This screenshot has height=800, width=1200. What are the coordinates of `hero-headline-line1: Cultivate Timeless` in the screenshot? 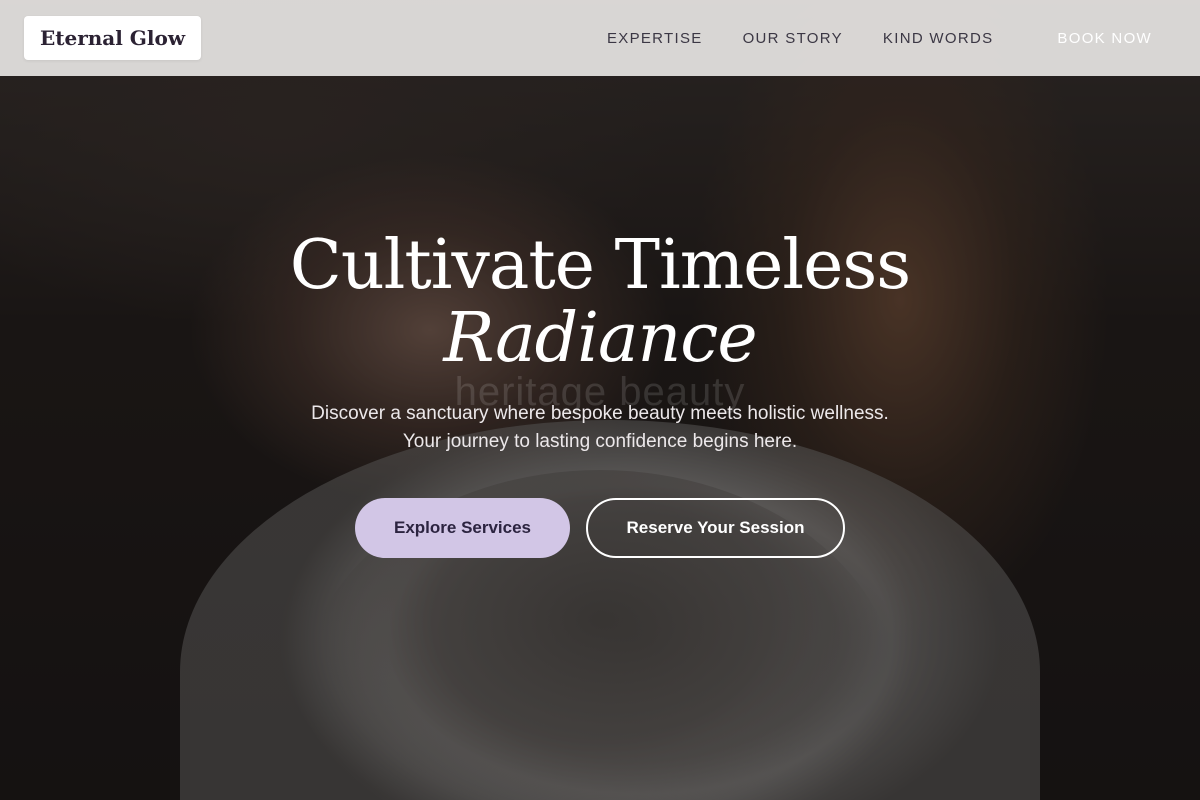 It's located at (600, 265).